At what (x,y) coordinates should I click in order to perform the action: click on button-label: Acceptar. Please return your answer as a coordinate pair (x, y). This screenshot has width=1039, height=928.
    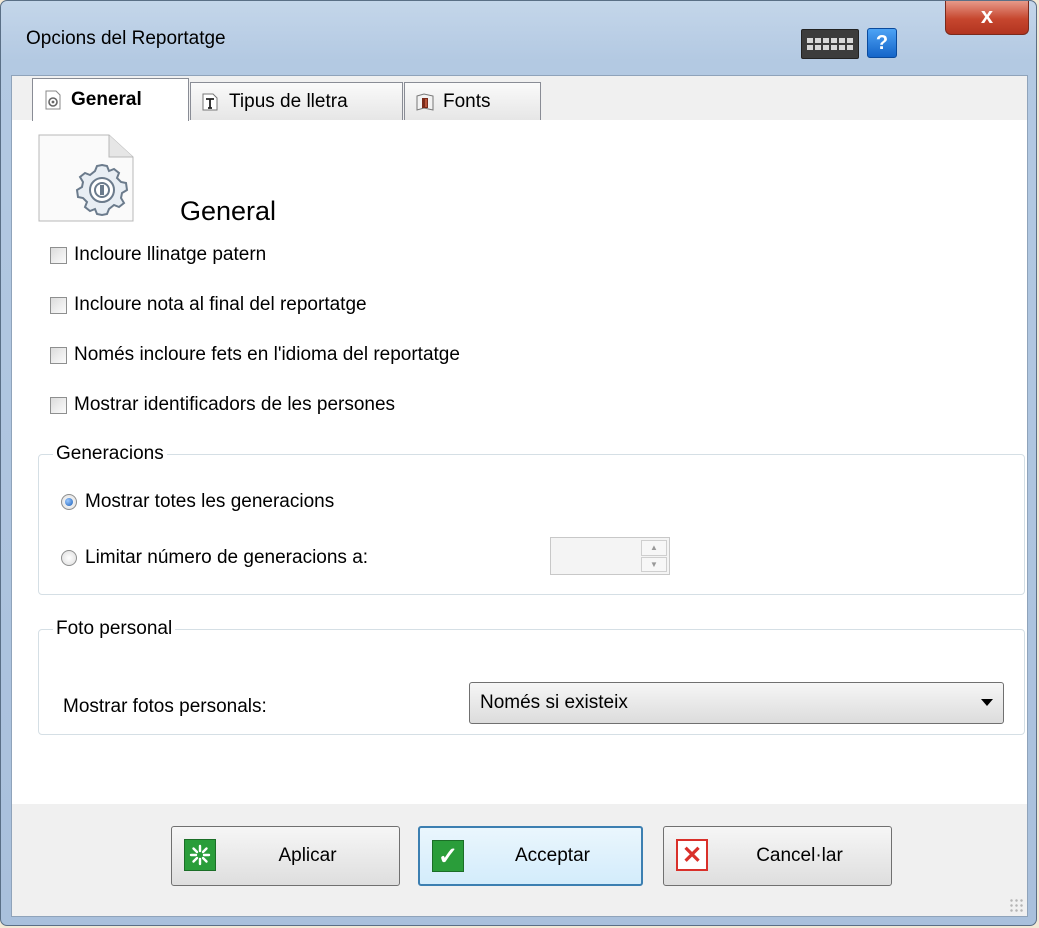
    Looking at the image, I should click on (552, 855).